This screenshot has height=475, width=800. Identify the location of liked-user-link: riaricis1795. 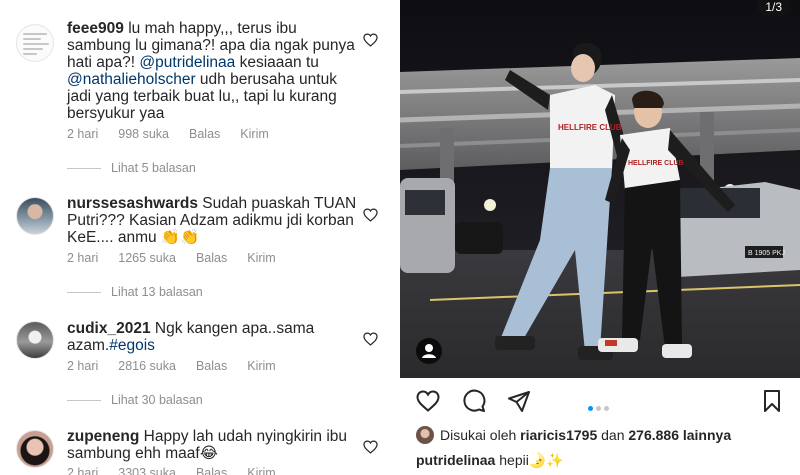
(558, 435).